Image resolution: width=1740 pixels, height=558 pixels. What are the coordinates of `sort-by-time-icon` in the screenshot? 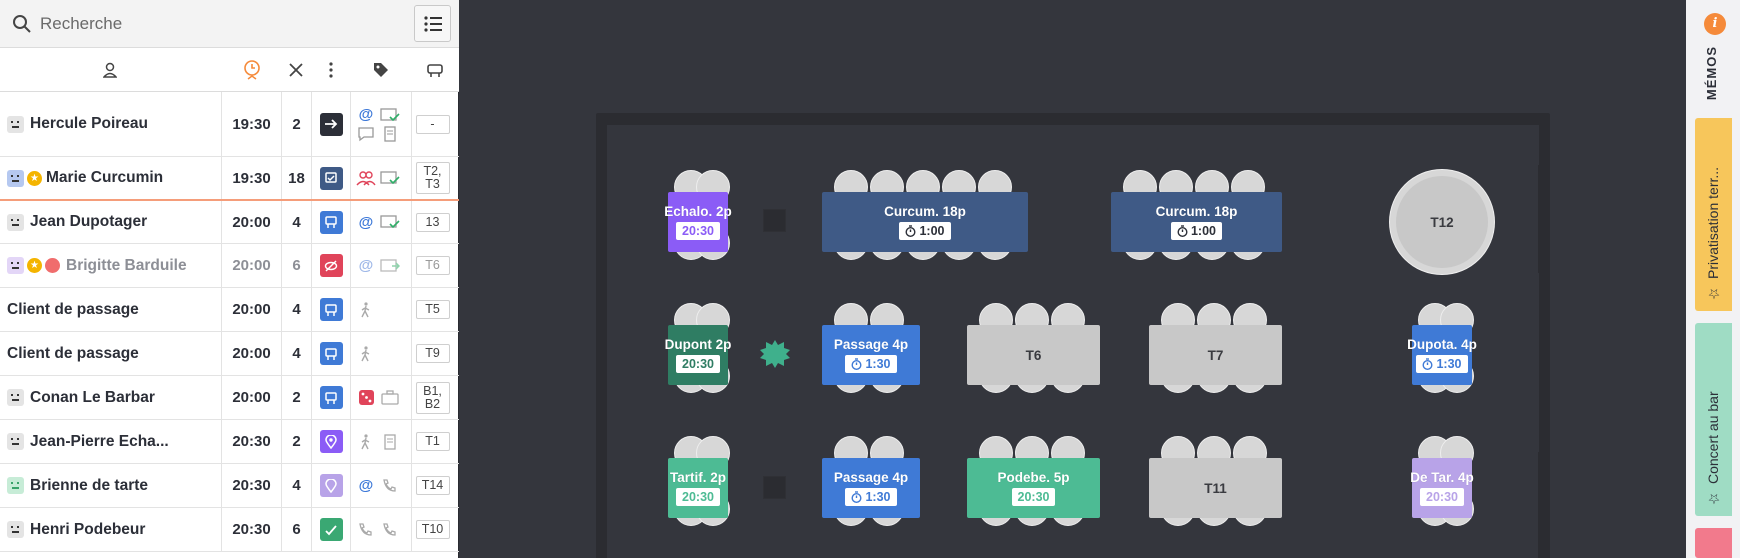 It's located at (252, 70).